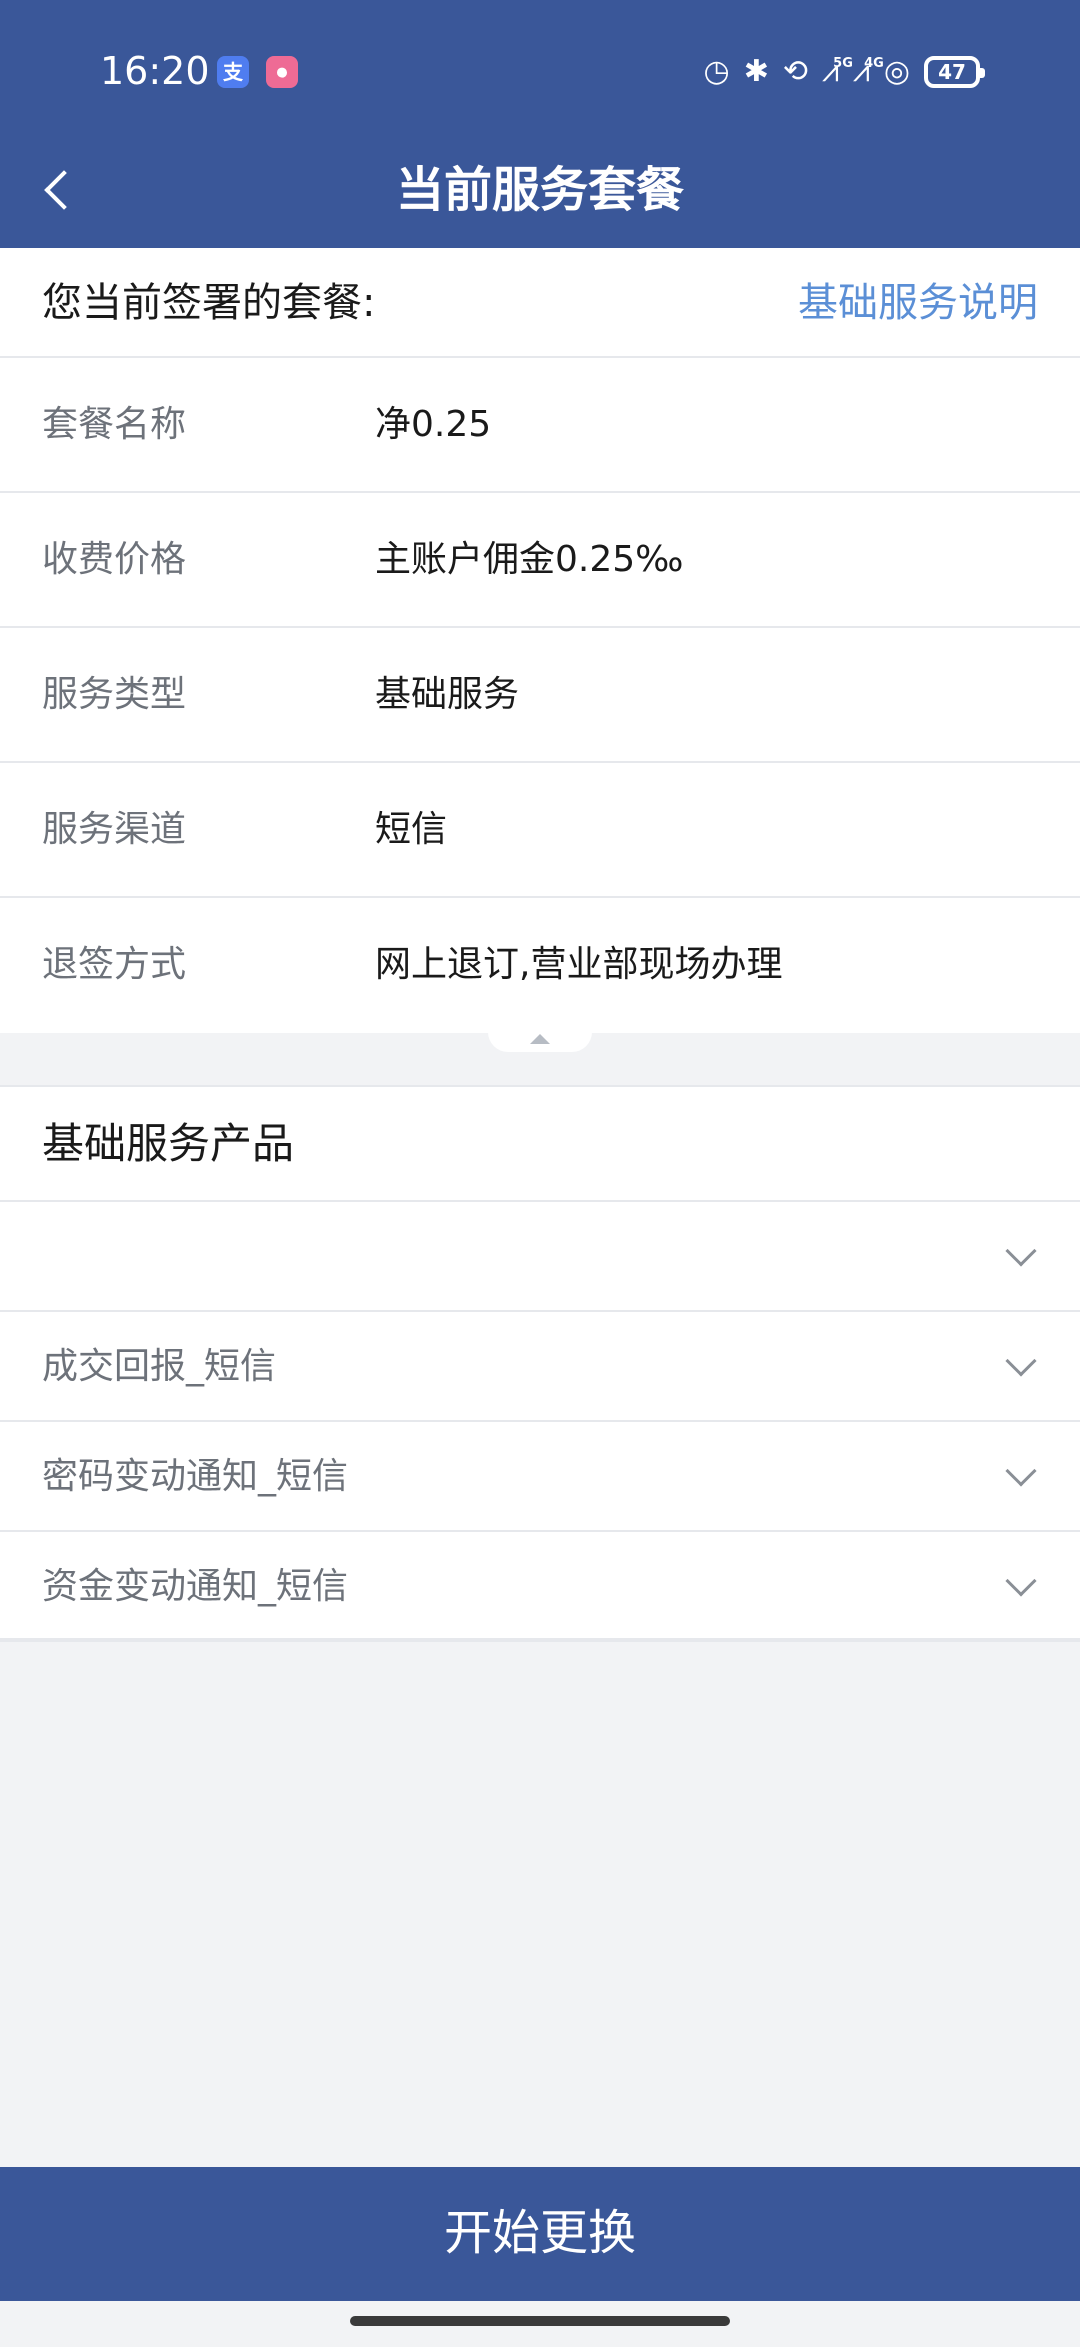 Image resolution: width=1080 pixels, height=2347 pixels. I want to click on status-icons: ◷ ✱ ⟲ ⩘ 5G ⩘ 4G ◎ 47, so click(844, 72).